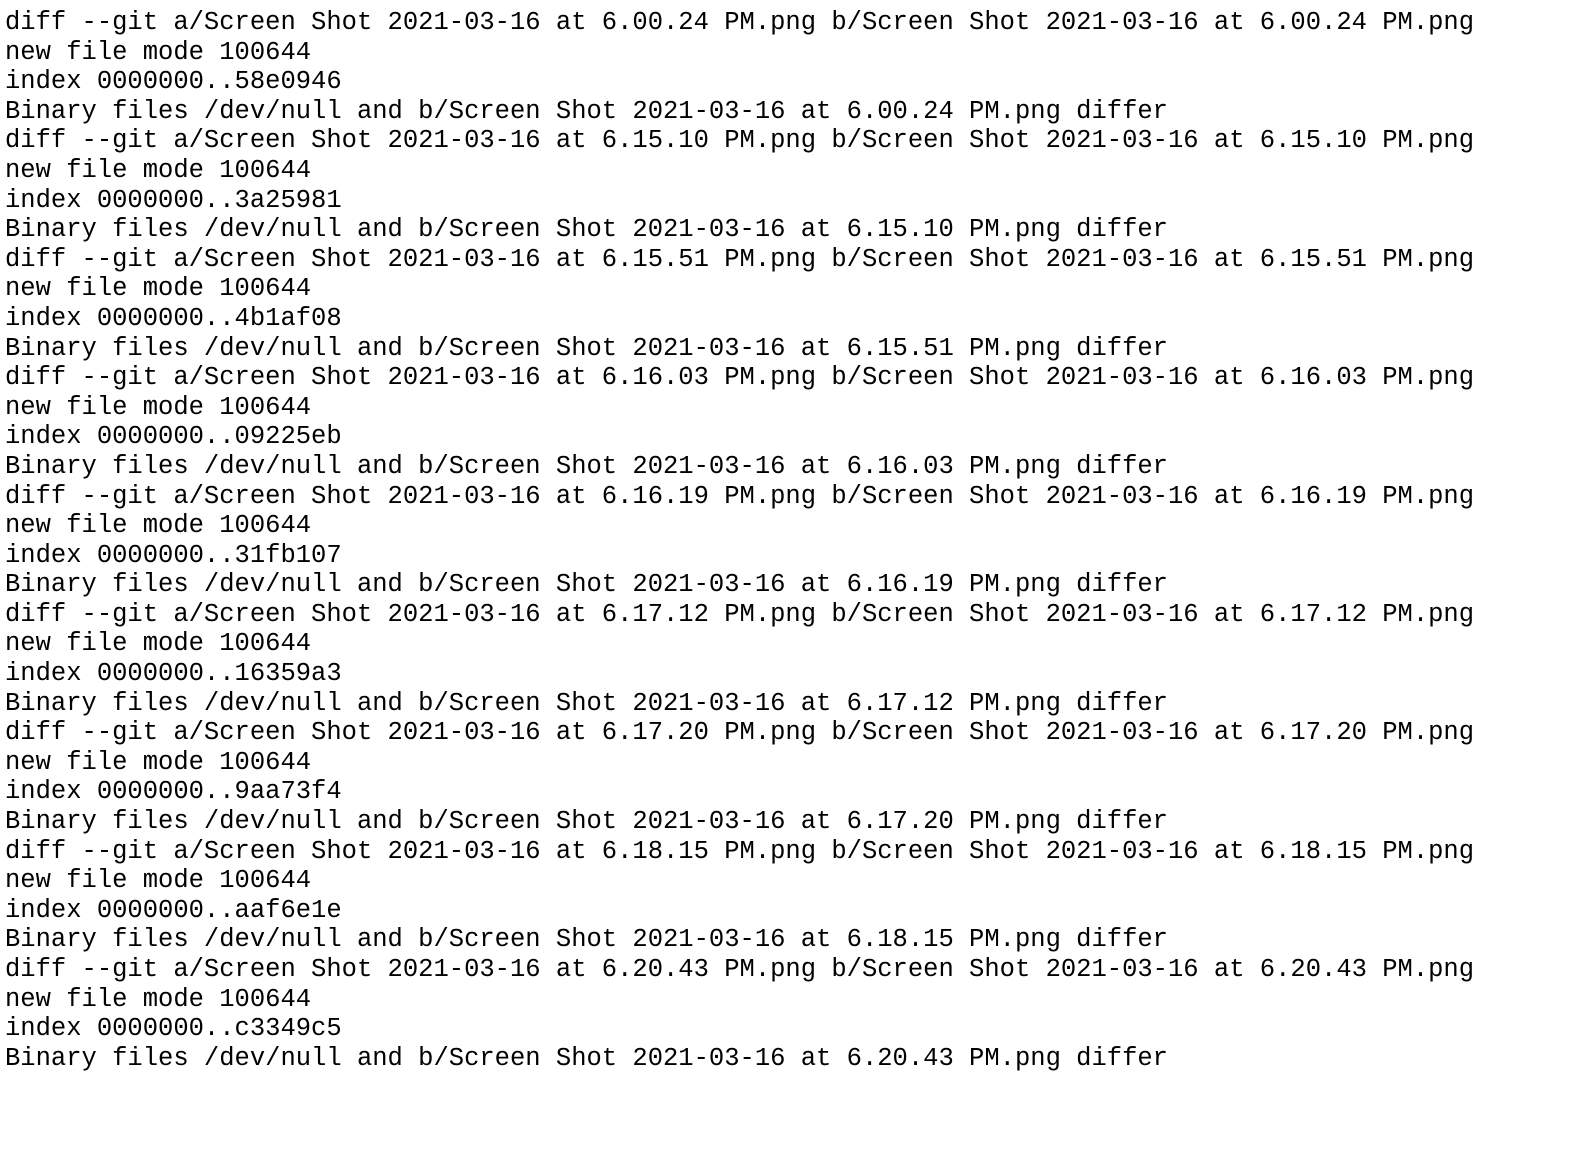  What do you see at coordinates (173, 910) in the screenshot?
I see `index-line: index 0000000..aaf6e1e` at bounding box center [173, 910].